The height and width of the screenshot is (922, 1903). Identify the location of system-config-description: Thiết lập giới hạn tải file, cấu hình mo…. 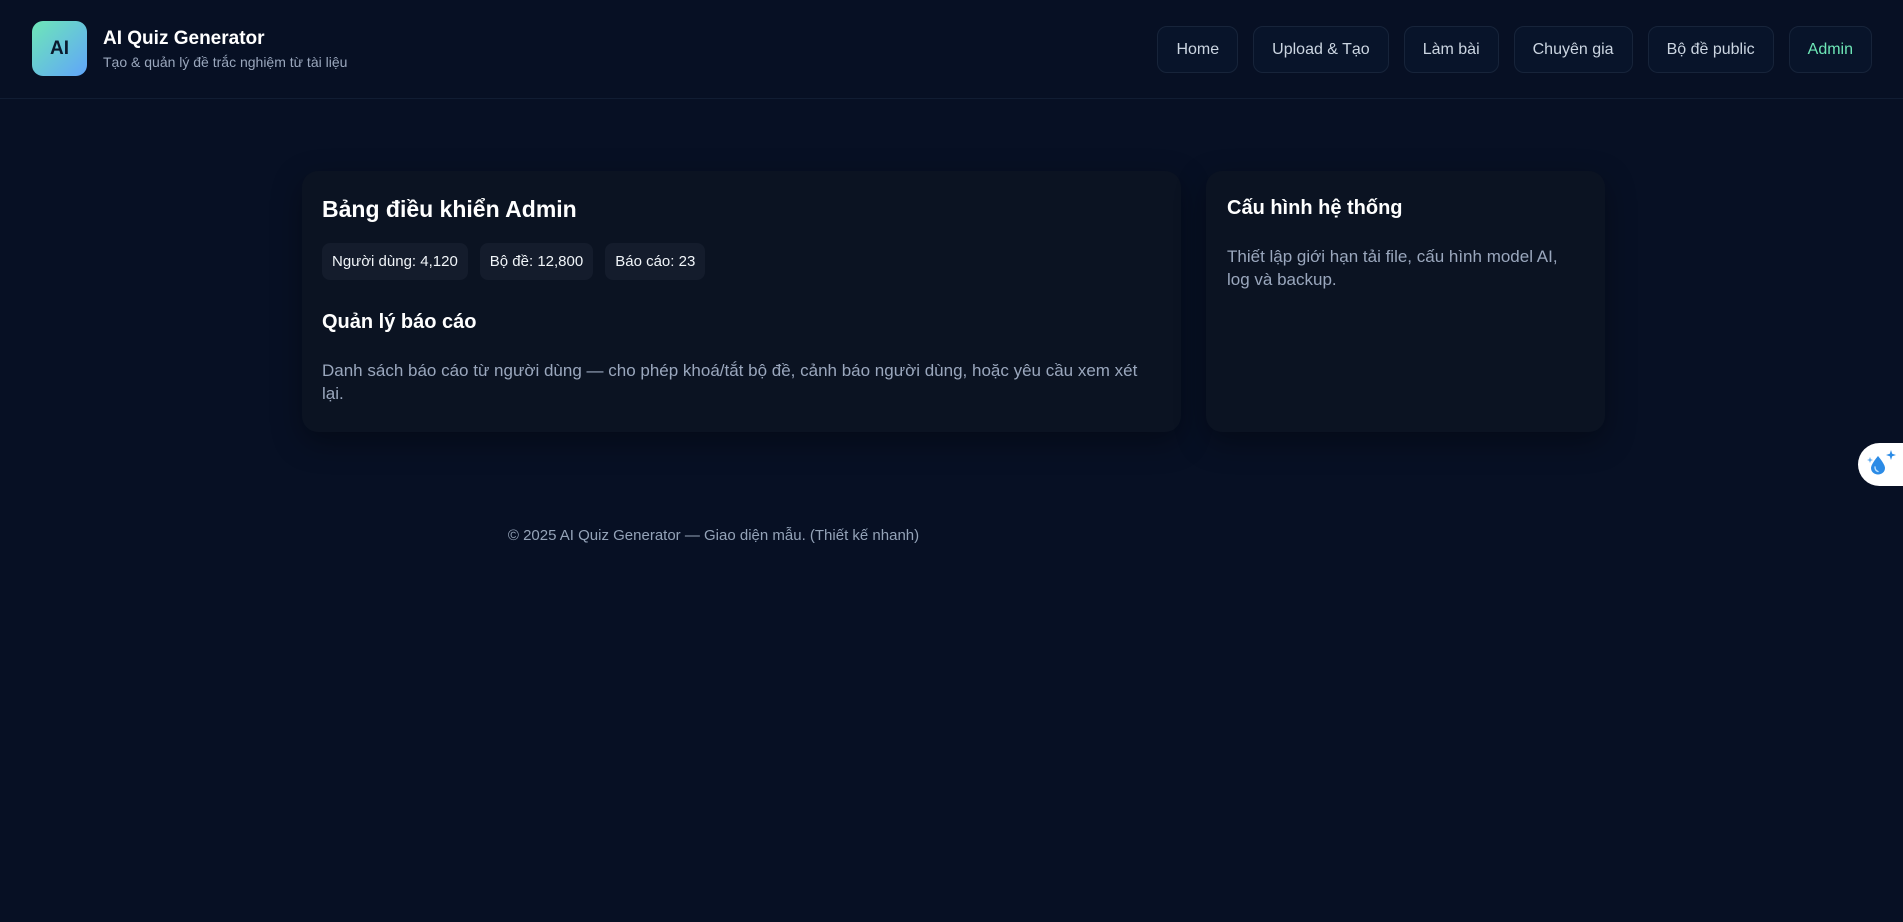
(1392, 268).